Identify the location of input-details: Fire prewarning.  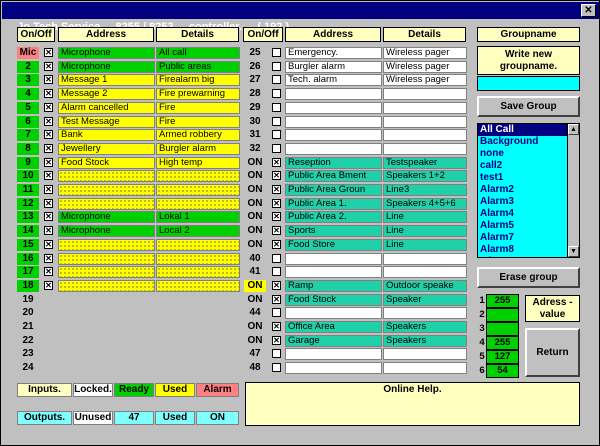
(198, 94).